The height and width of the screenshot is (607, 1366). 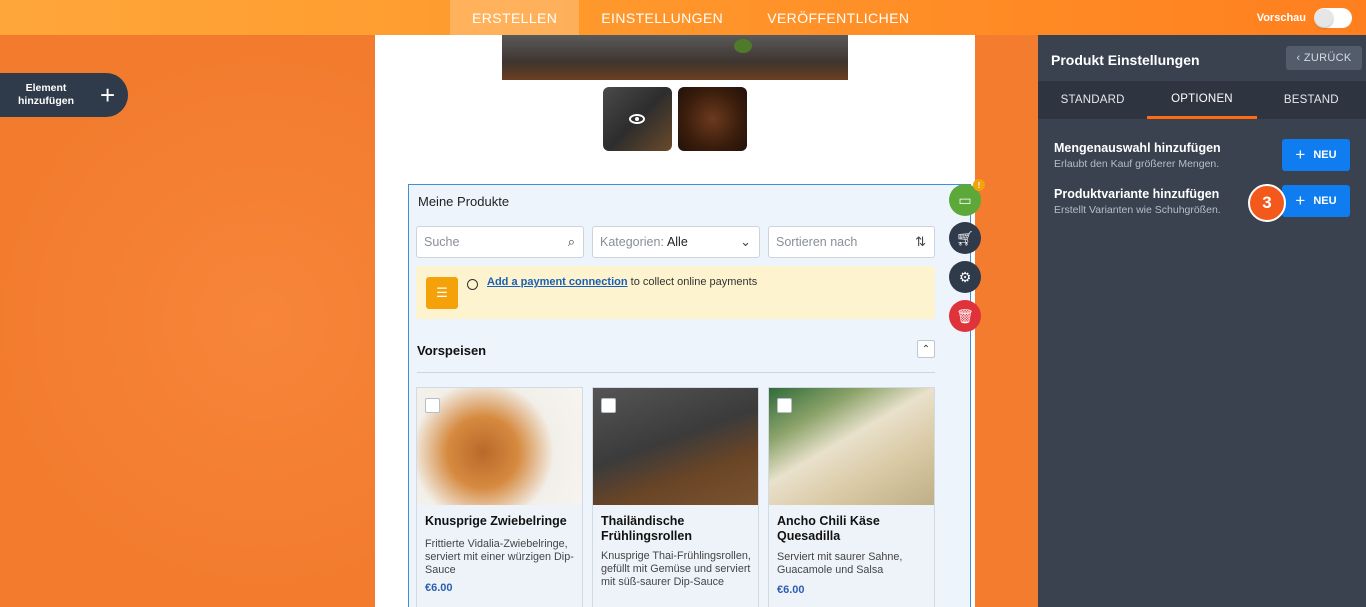 I want to click on category-value: Alle, so click(x=677, y=242).